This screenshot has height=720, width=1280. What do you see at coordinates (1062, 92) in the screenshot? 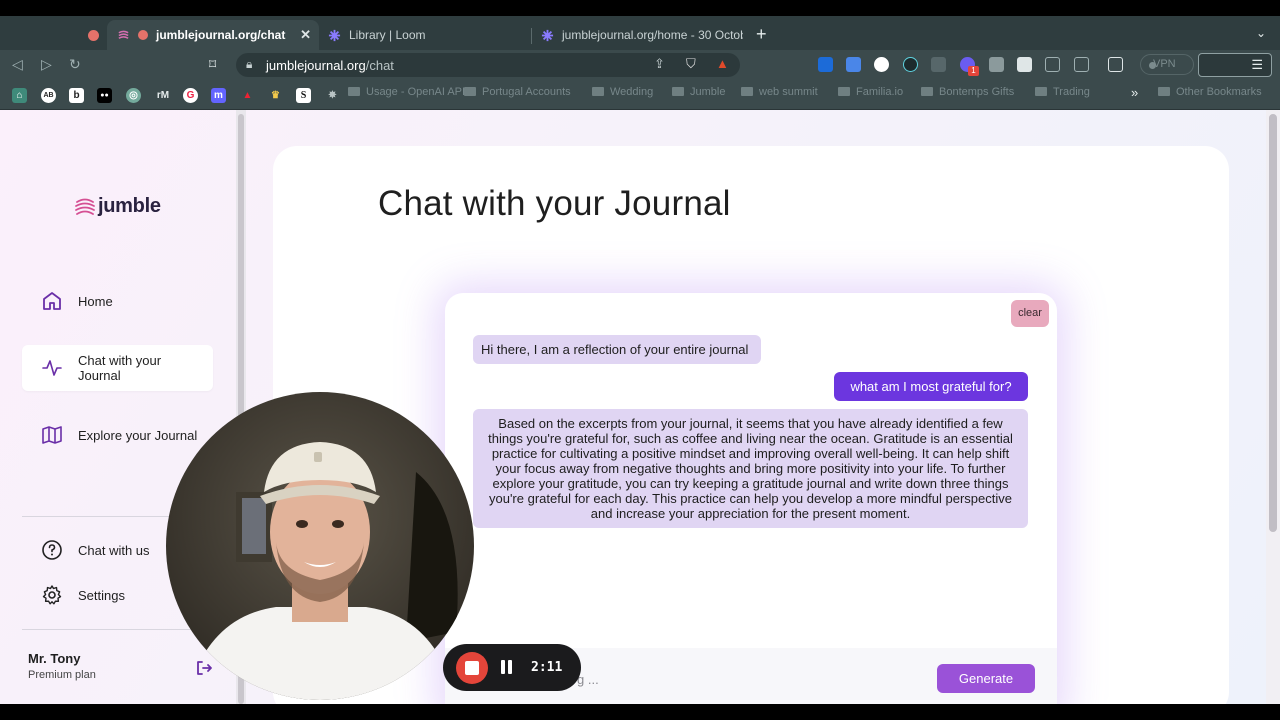
I see `bookmark-folder-trading: Trading` at bounding box center [1062, 92].